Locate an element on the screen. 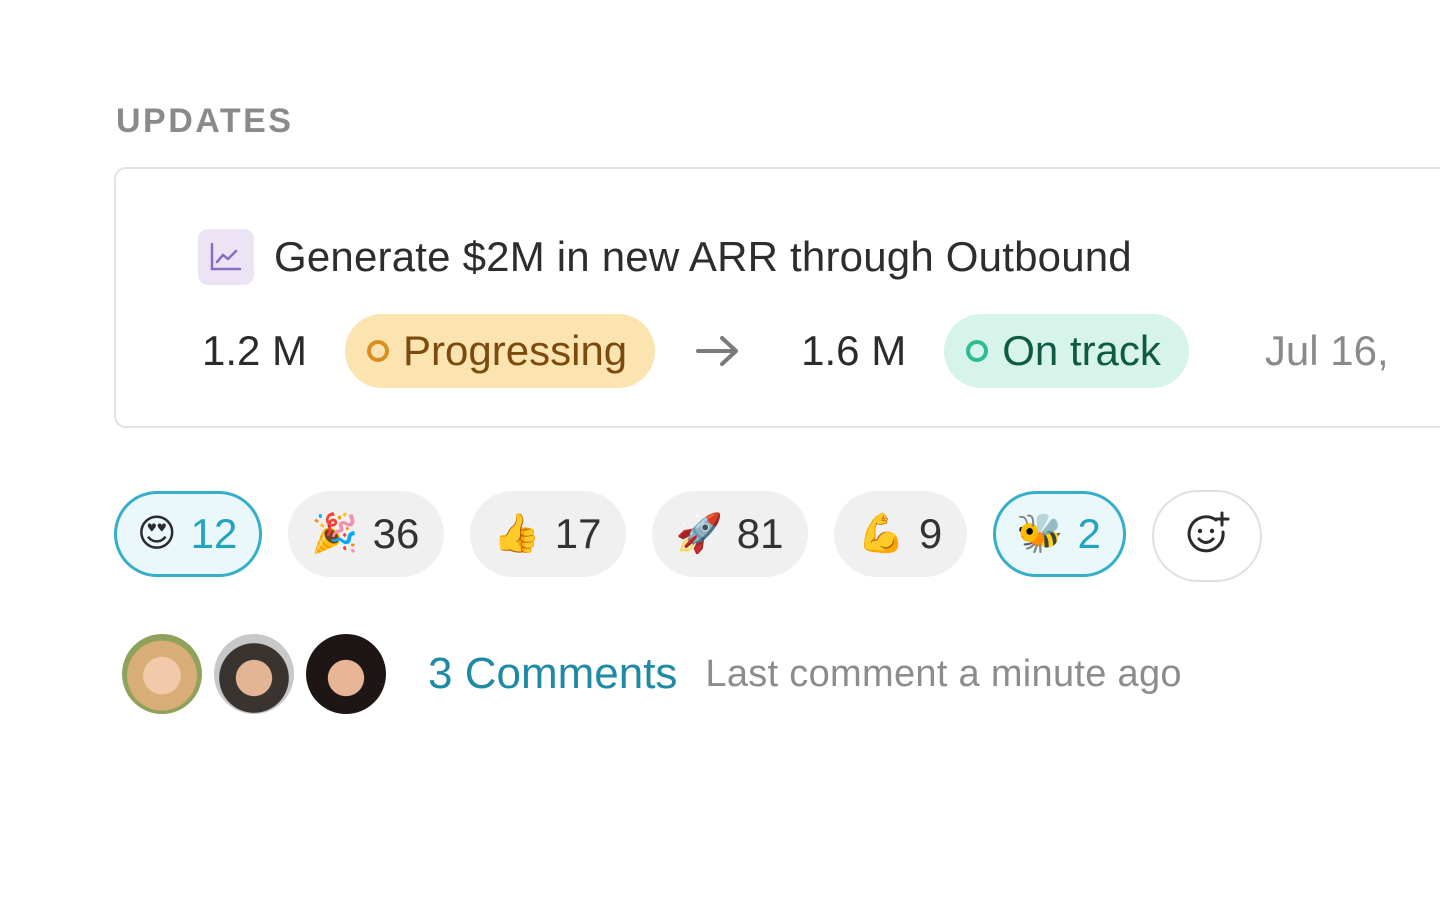  party-popper-emoji-icon: 🎉 is located at coordinates (335, 534).